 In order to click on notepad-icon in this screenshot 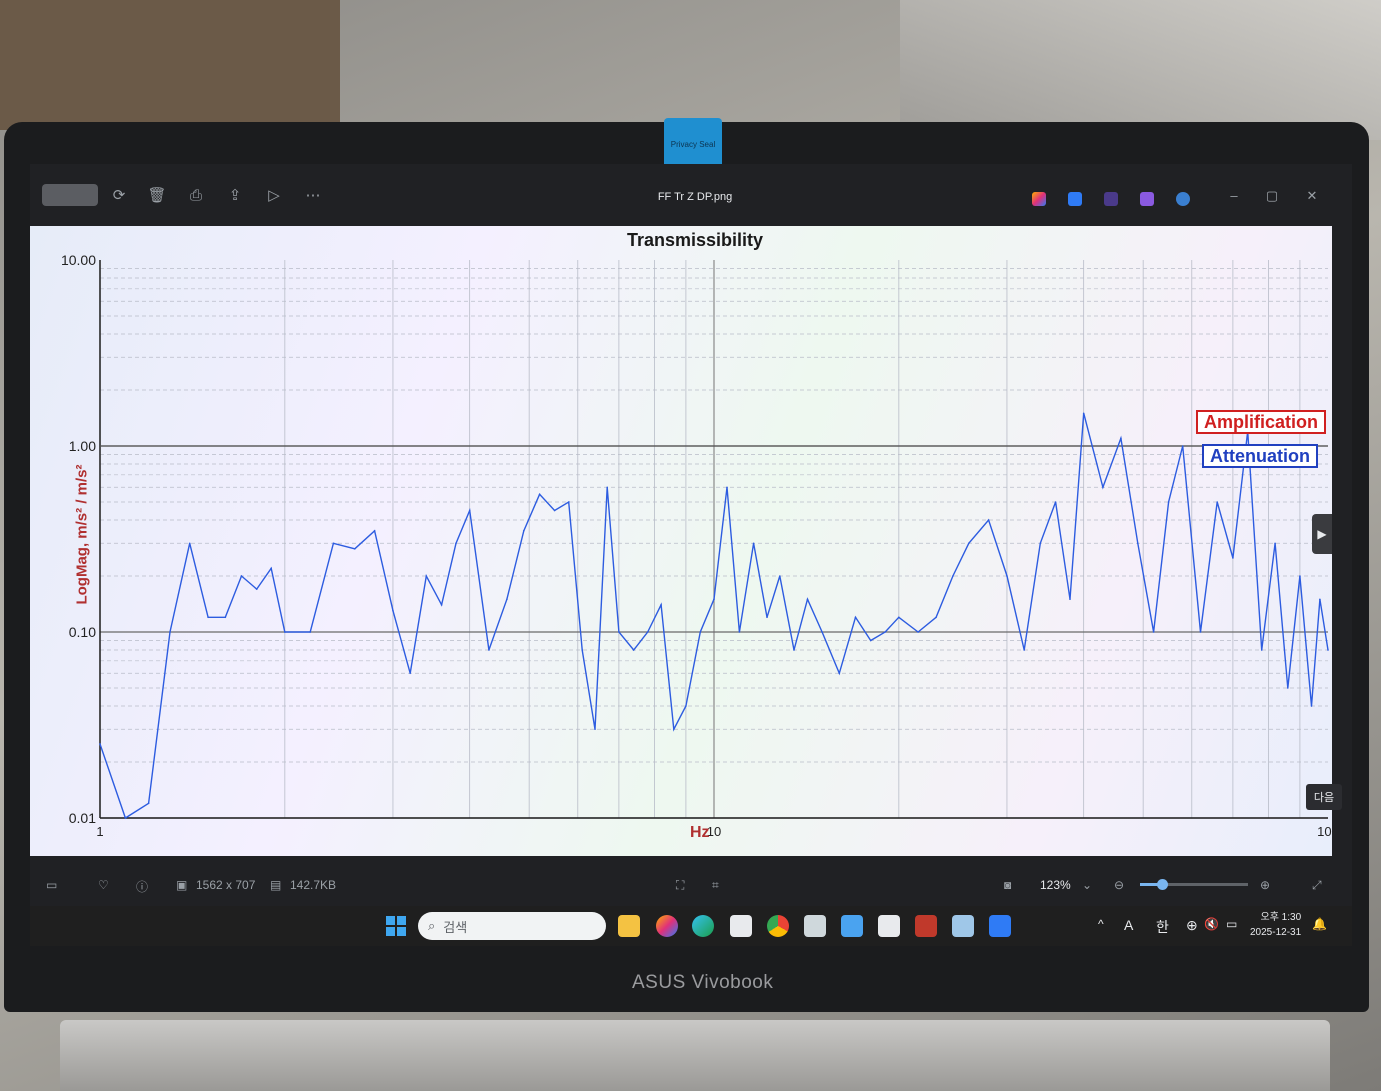, I will do `click(852, 926)`.